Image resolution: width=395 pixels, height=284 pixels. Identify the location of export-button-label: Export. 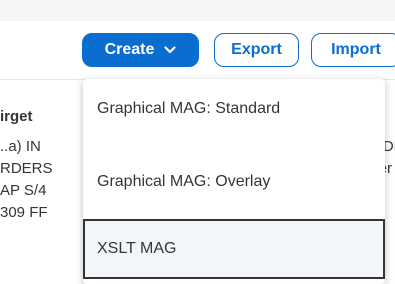
(256, 49).